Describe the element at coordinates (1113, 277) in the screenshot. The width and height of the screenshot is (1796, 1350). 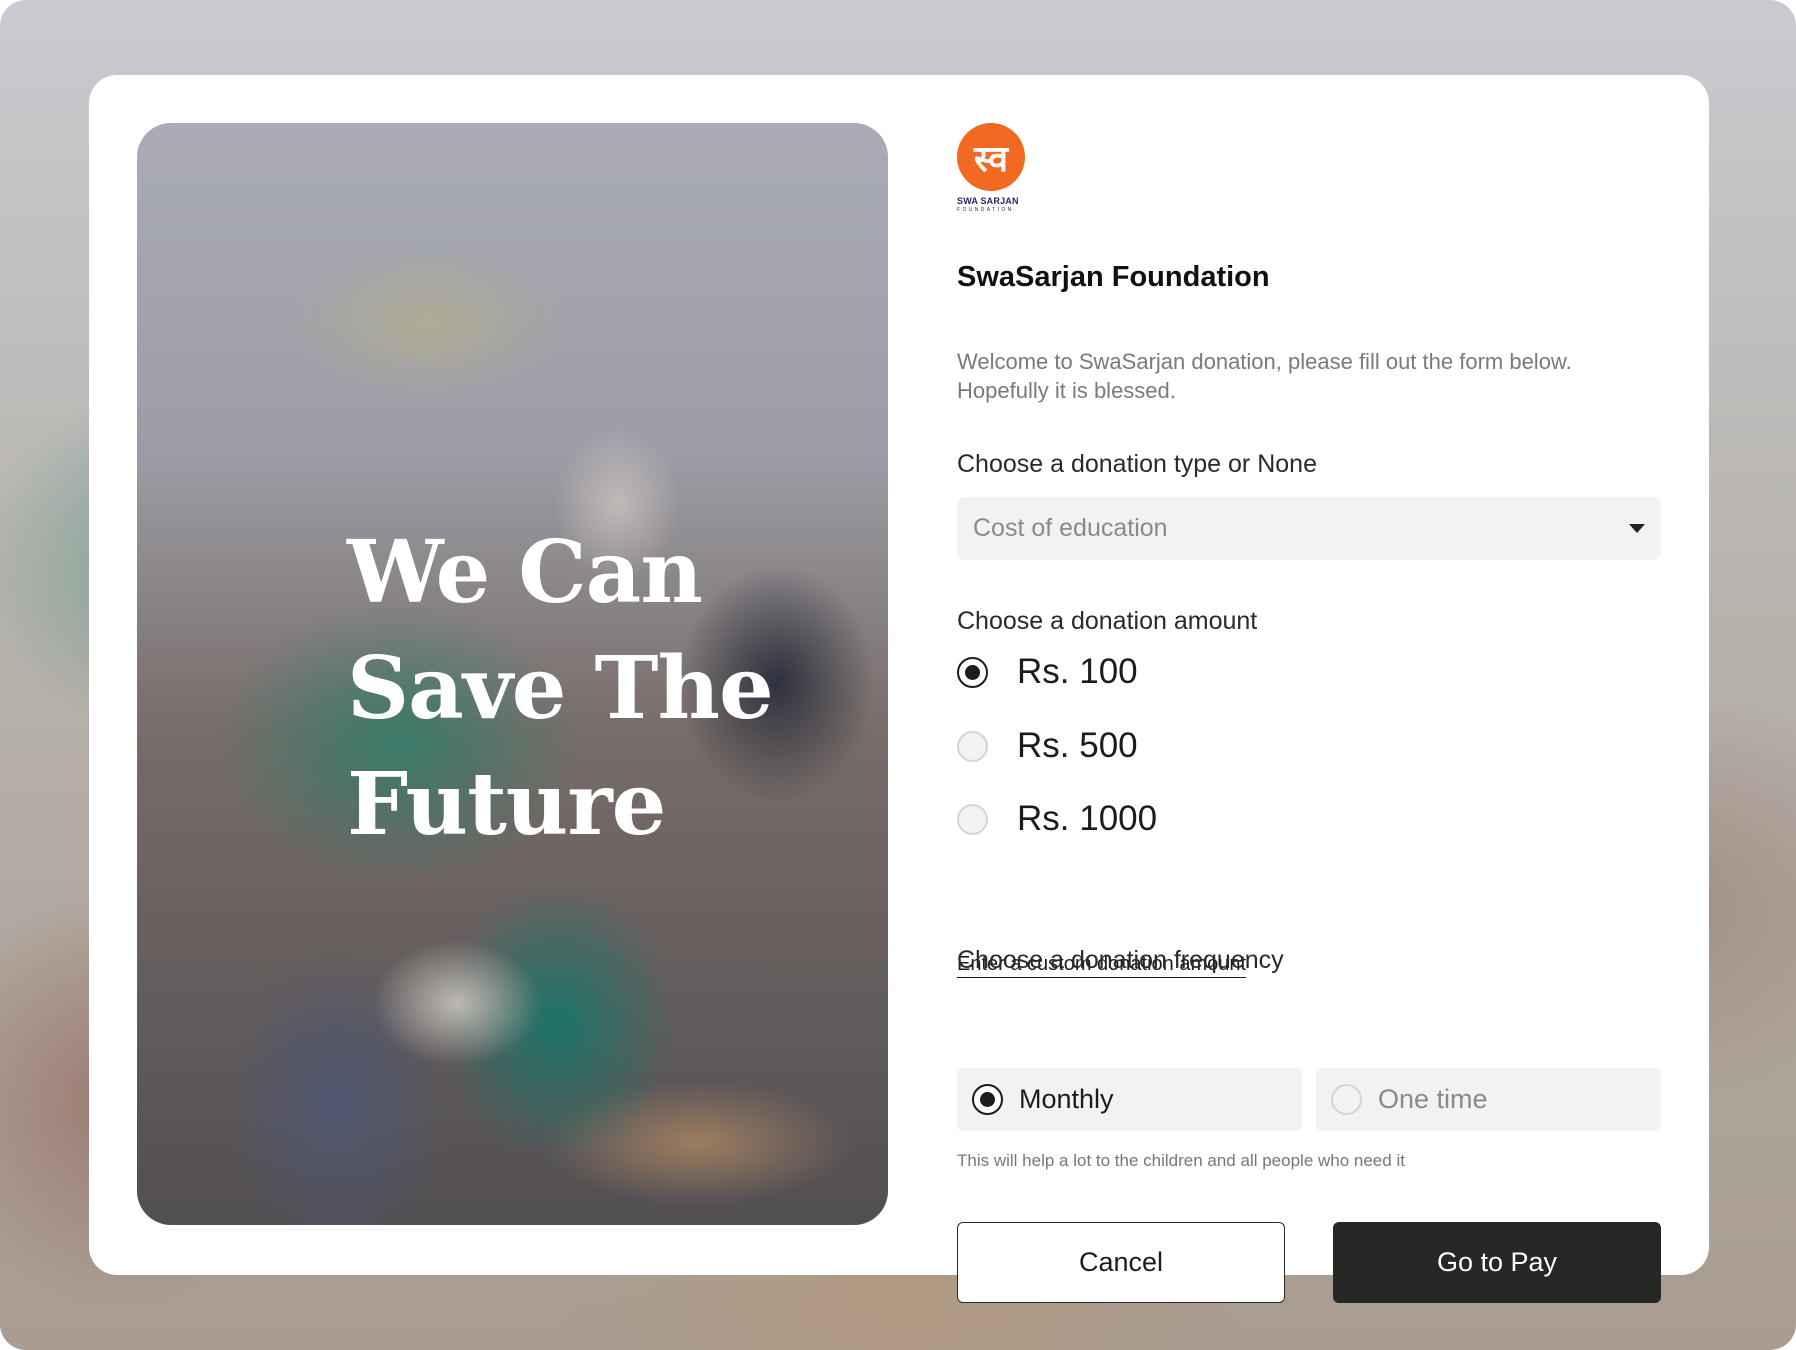
I see `organization-name: SwaSarjan Foundation` at that location.